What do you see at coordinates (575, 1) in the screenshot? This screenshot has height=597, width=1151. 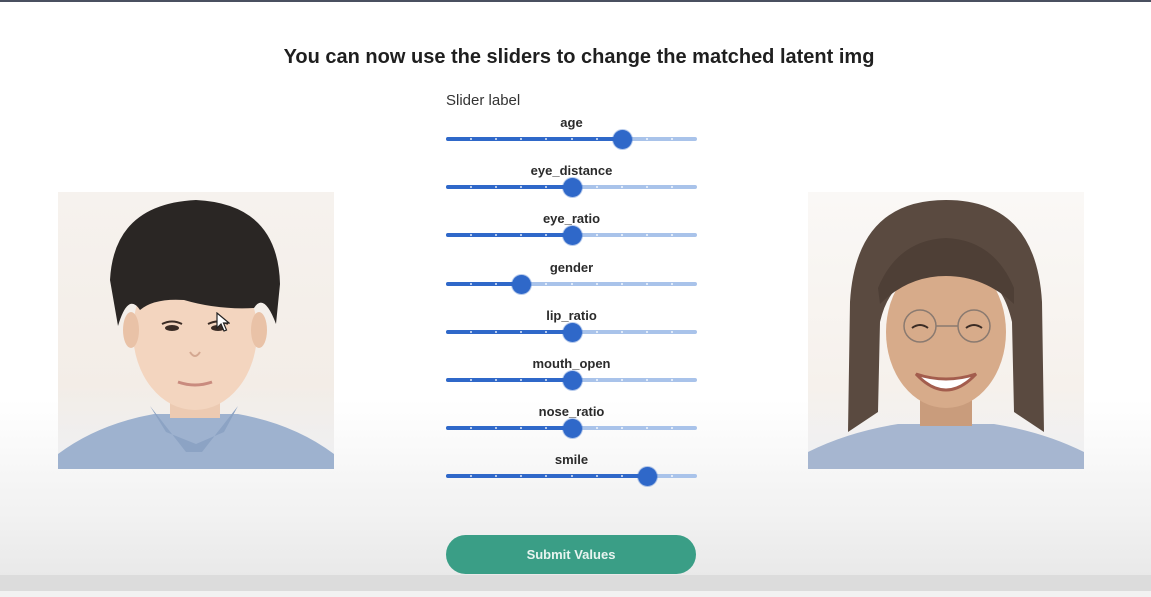 I see `window-top-border` at bounding box center [575, 1].